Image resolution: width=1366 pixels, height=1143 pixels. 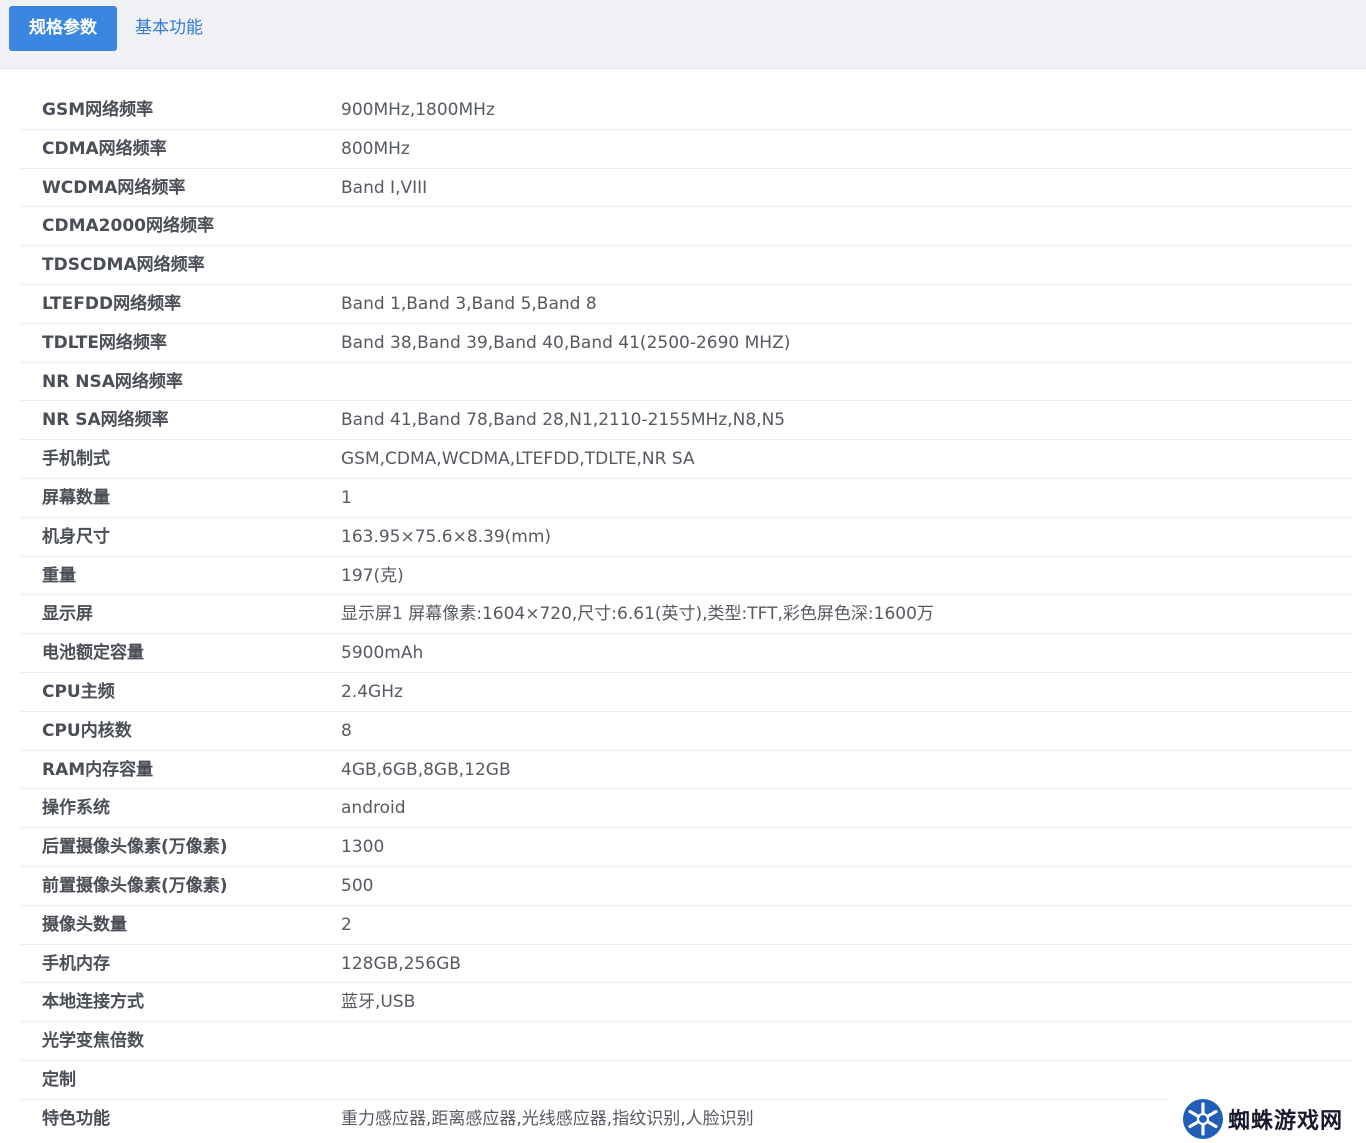 I want to click on spec-row: 手机制式 GSM,CDMA,WCDMA,LTEFDD,TDLTE,NR SA, so click(x=686, y=459).